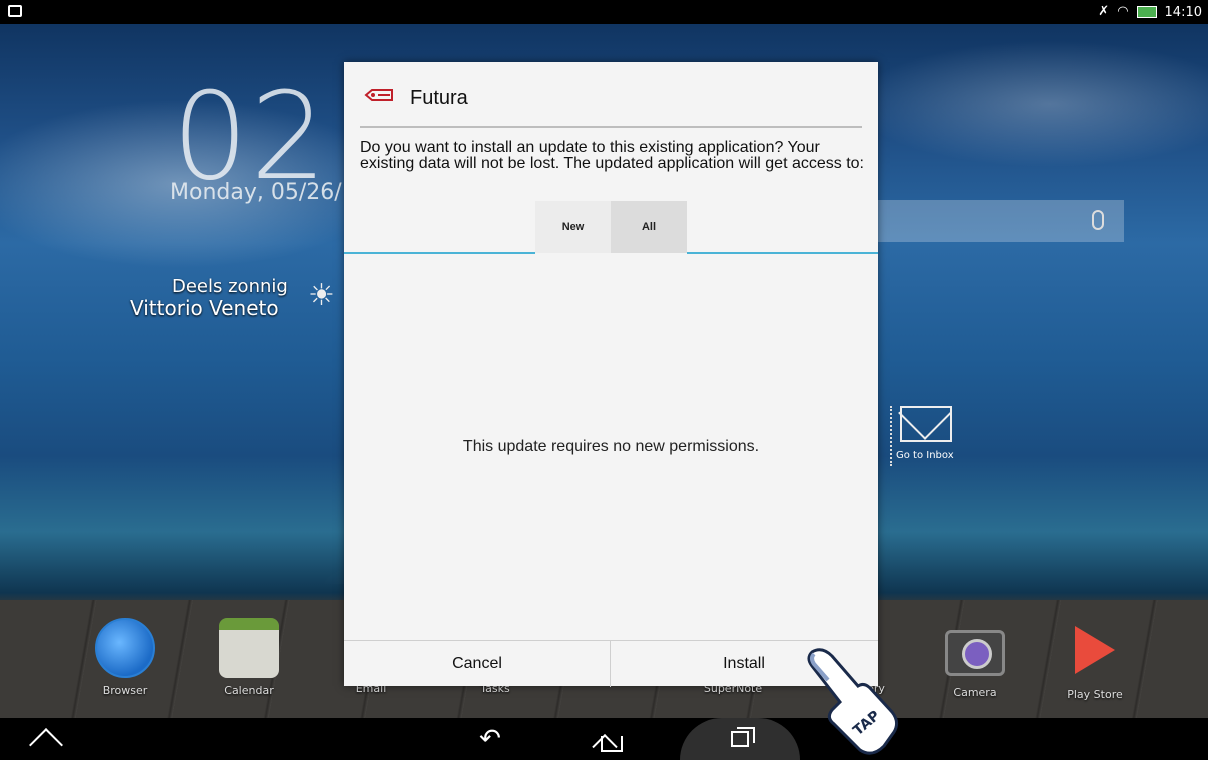  I want to click on header-divider, so click(611, 127).